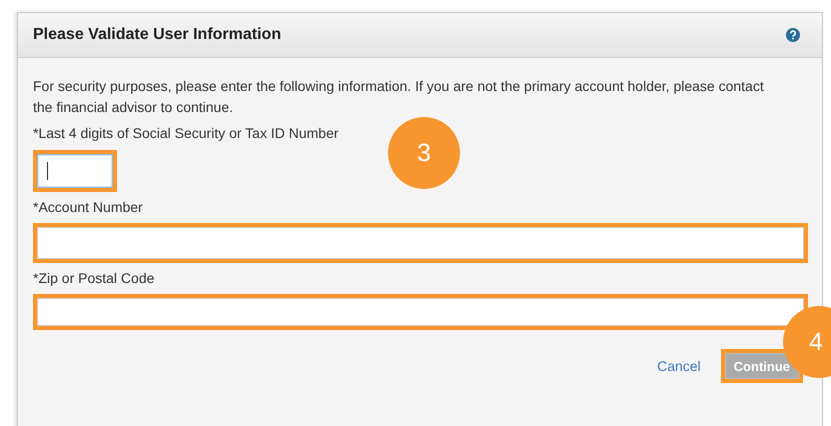 The width and height of the screenshot is (831, 426). I want to click on dialog-title: Please Validate User Information, so click(157, 35).